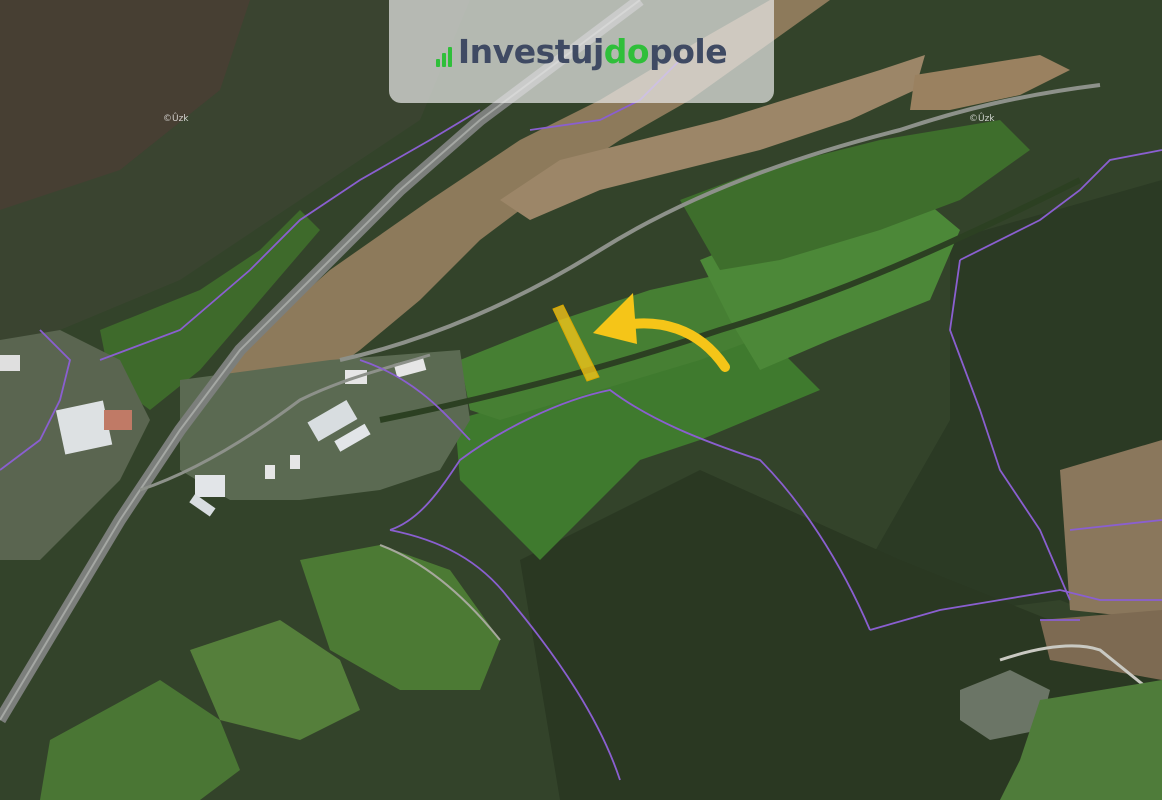 This screenshot has height=800, width=1162. I want to click on building-red-roof, so click(118, 420).